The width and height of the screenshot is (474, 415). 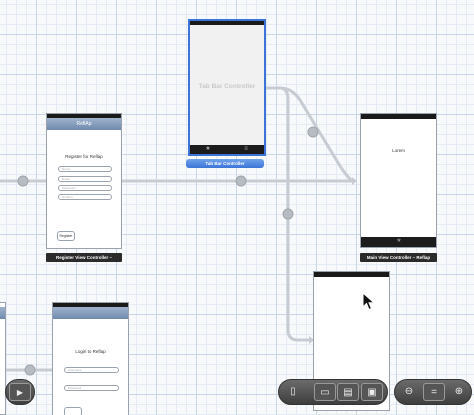 What do you see at coordinates (398, 180) in the screenshot?
I see `main-view-controller-scene: Lorem ★` at bounding box center [398, 180].